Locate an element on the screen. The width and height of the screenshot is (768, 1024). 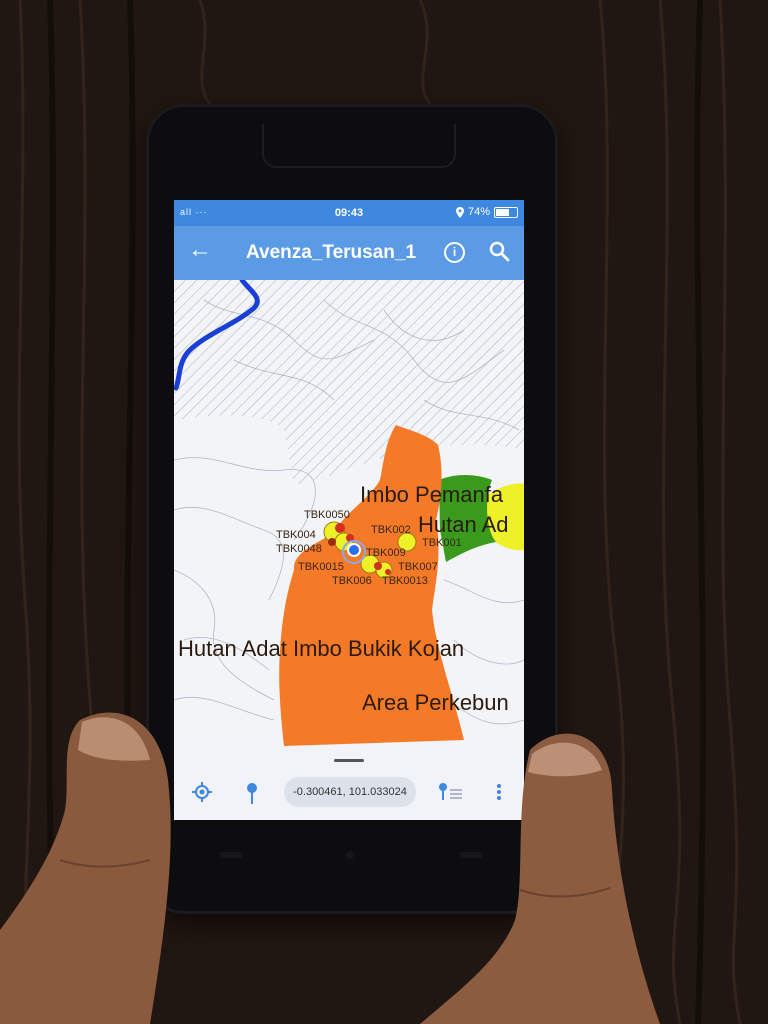
info-icon: i is located at coordinates (454, 252).